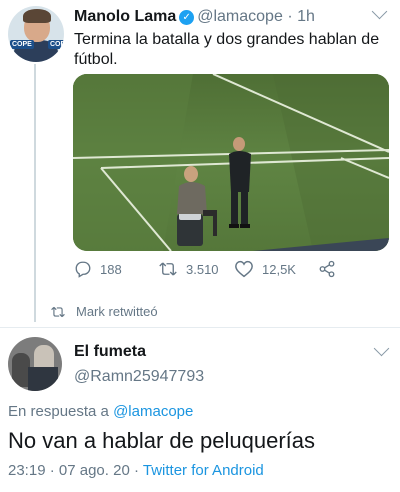  What do you see at coordinates (36, 34) in the screenshot?
I see `avatar: COPE COPE` at bounding box center [36, 34].